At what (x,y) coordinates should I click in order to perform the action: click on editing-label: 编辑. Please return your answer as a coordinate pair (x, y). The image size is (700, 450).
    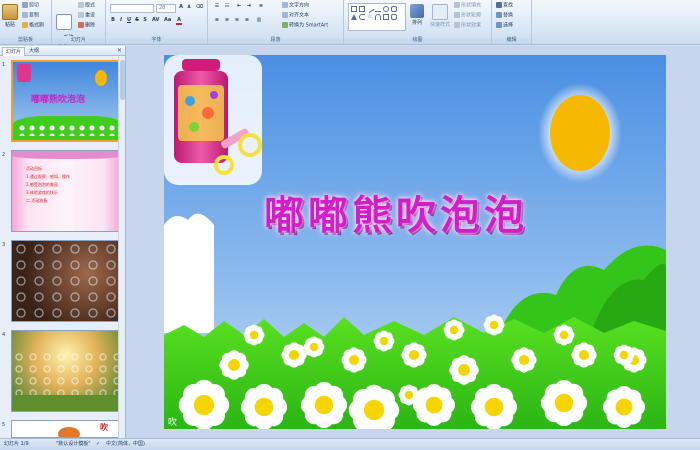
    Looking at the image, I should click on (511, 40).